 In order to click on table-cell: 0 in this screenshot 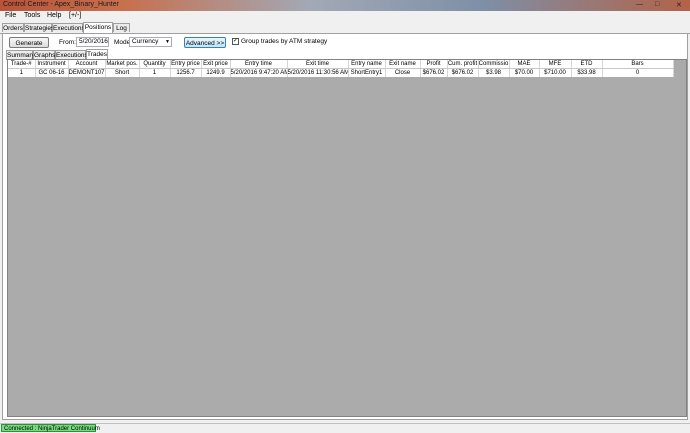, I will do `click(638, 72)`.